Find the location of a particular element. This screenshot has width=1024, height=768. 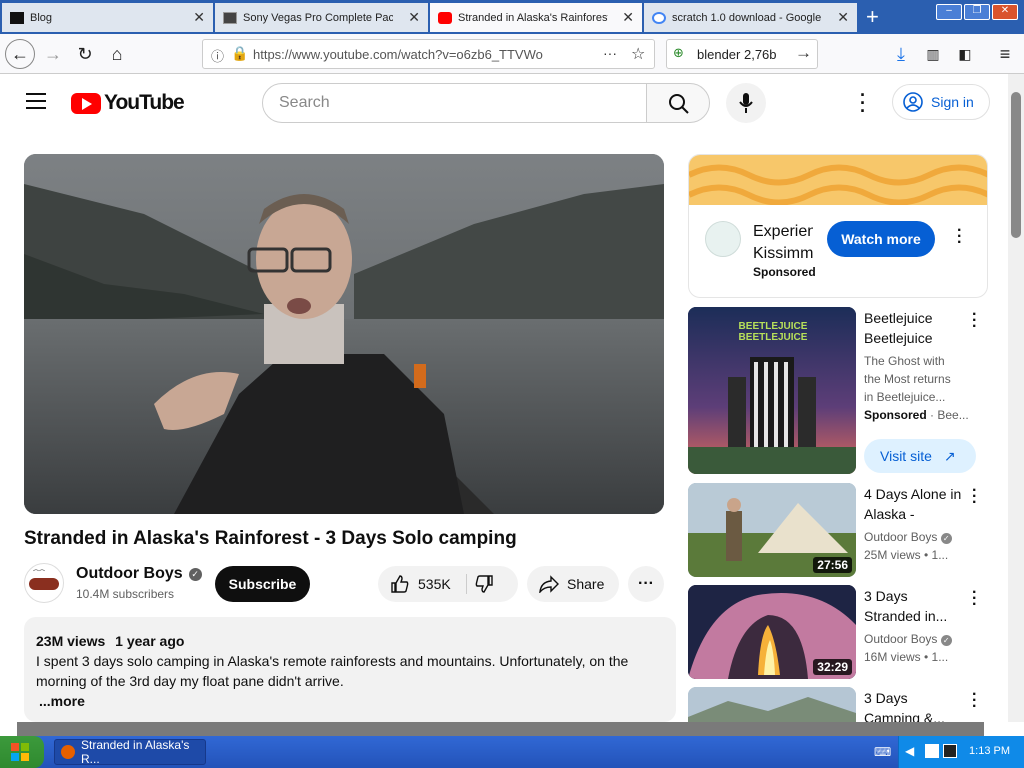

forward-icon: → is located at coordinates (53, 54).